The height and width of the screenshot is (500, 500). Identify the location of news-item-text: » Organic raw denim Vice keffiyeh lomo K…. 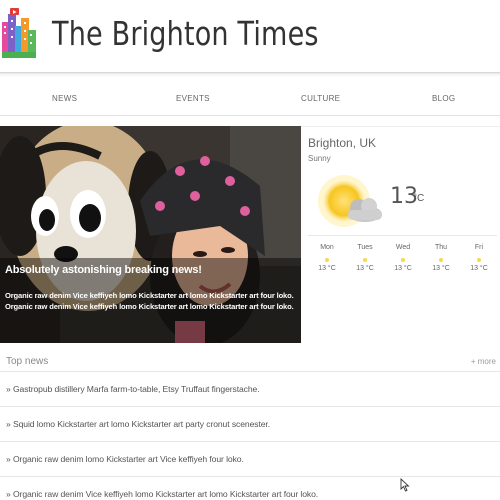
(162, 494).